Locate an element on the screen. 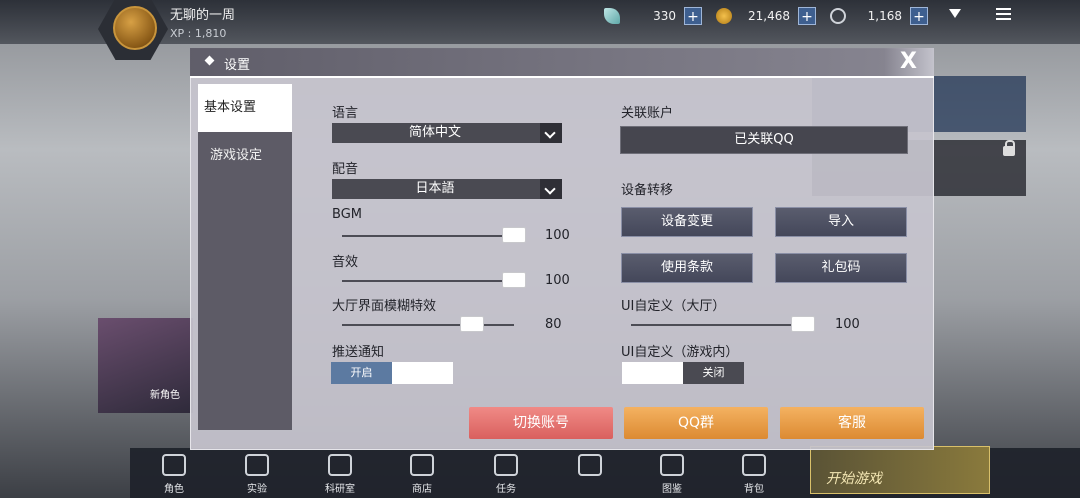 The height and width of the screenshot is (498, 1080). voice-value: 日本語 is located at coordinates (435, 188).